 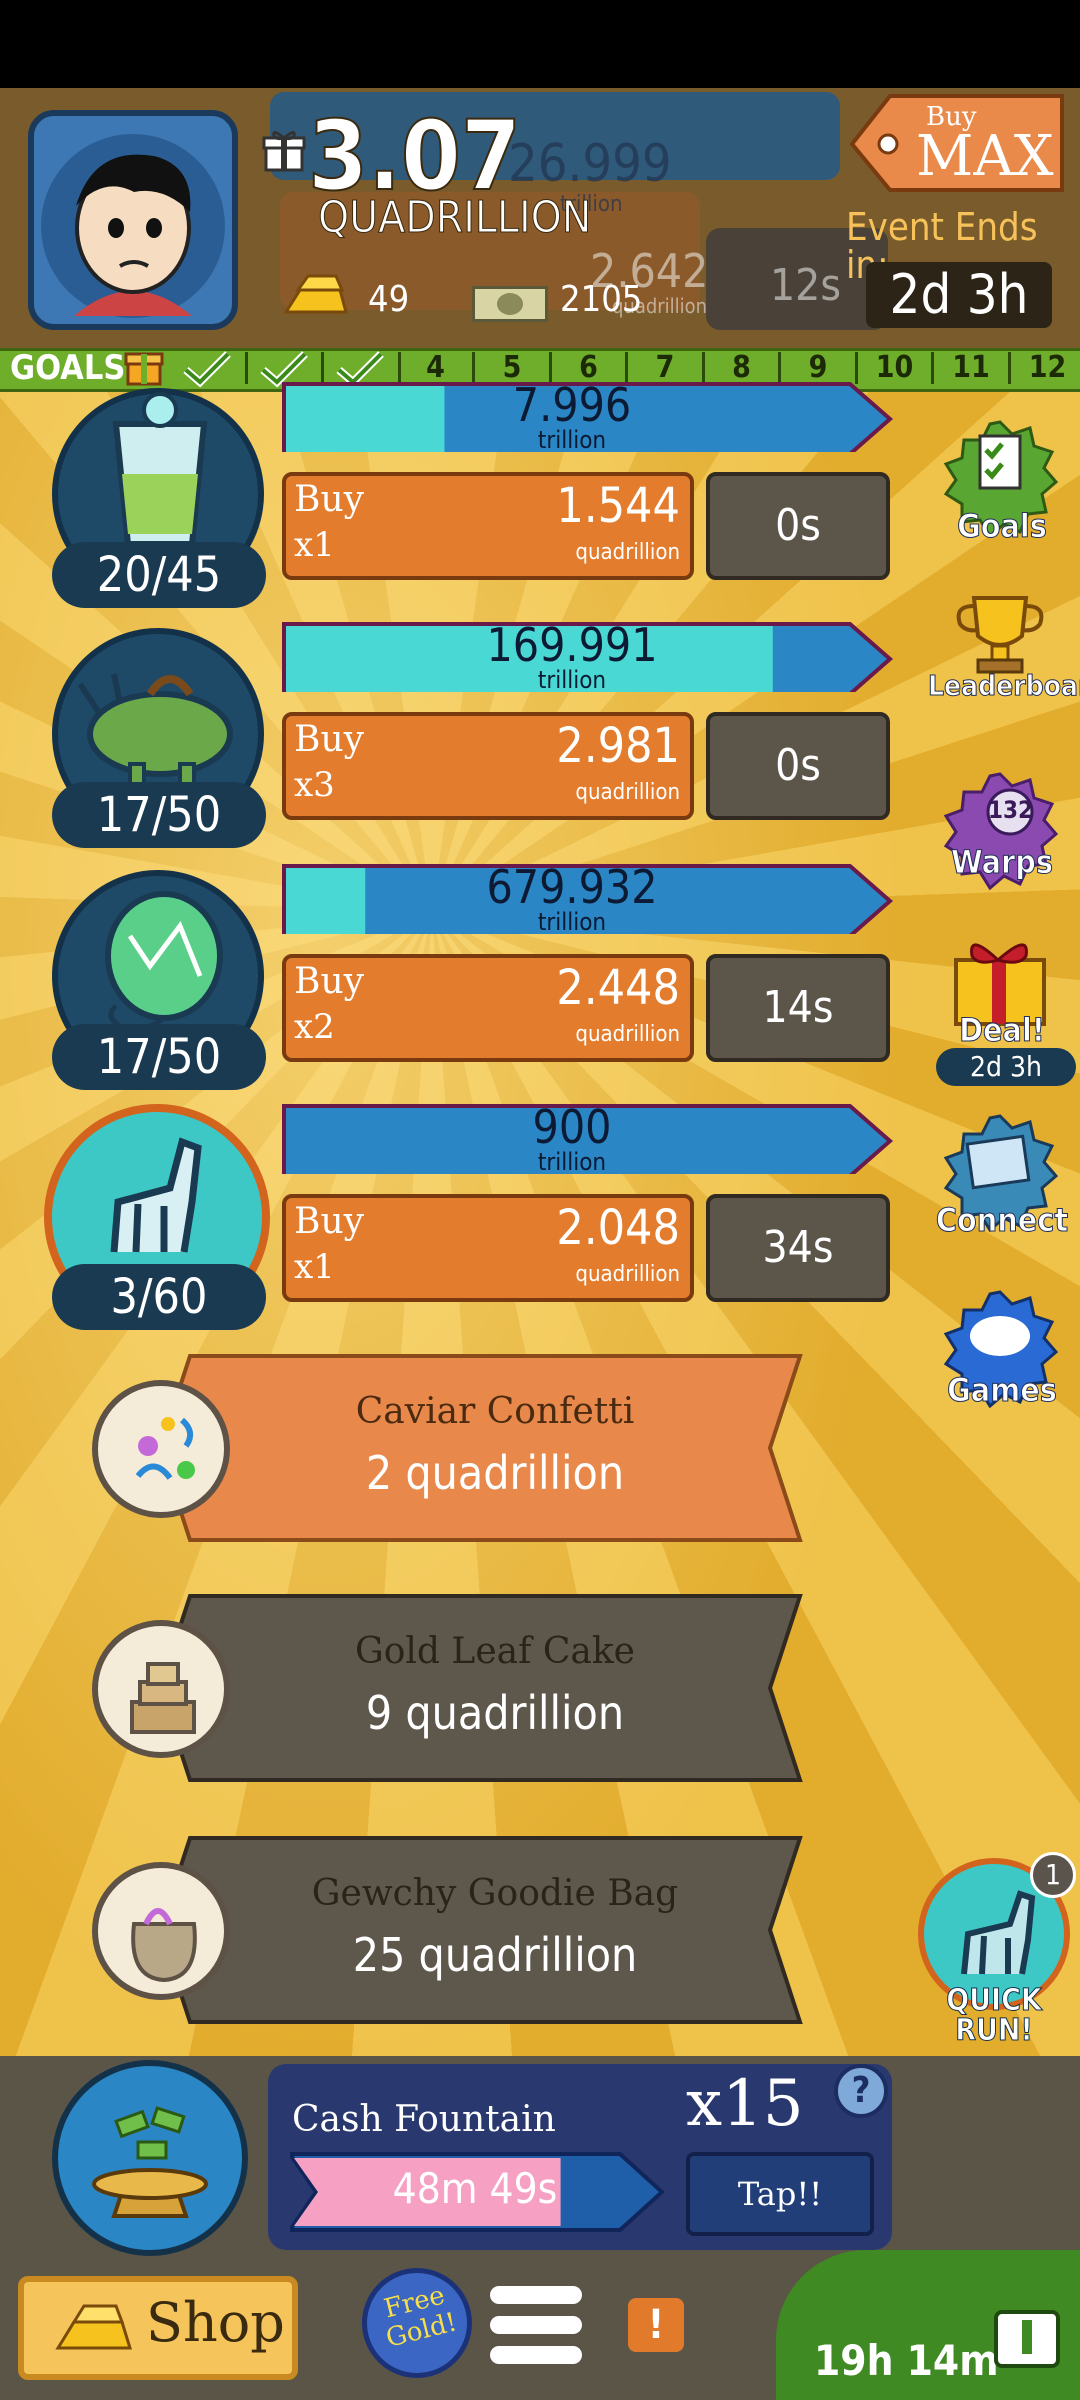 What do you see at coordinates (510, 304) in the screenshot?
I see `megabucks-icon` at bounding box center [510, 304].